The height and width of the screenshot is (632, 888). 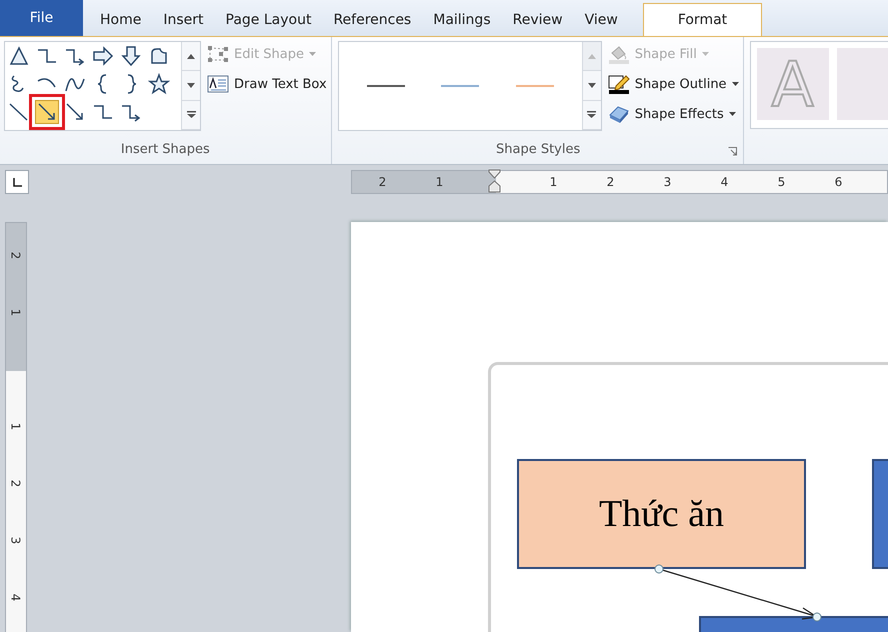 What do you see at coordinates (738, 593) in the screenshot?
I see `connector-arrow` at bounding box center [738, 593].